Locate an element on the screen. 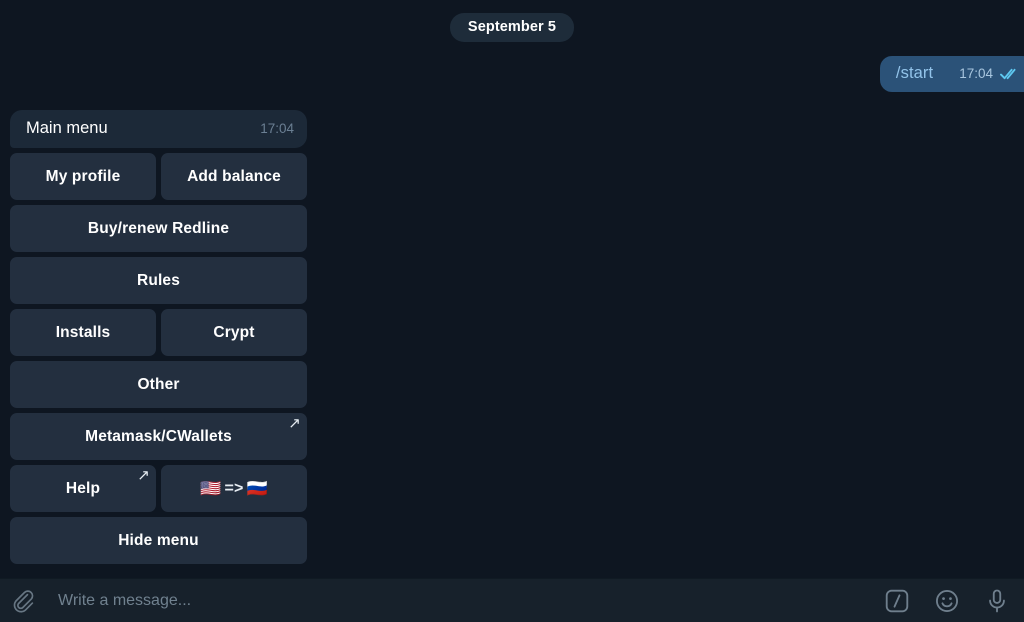 The height and width of the screenshot is (622, 1024). inline-keyboard-row: Metamask/CWallets ↗ is located at coordinates (158, 436).